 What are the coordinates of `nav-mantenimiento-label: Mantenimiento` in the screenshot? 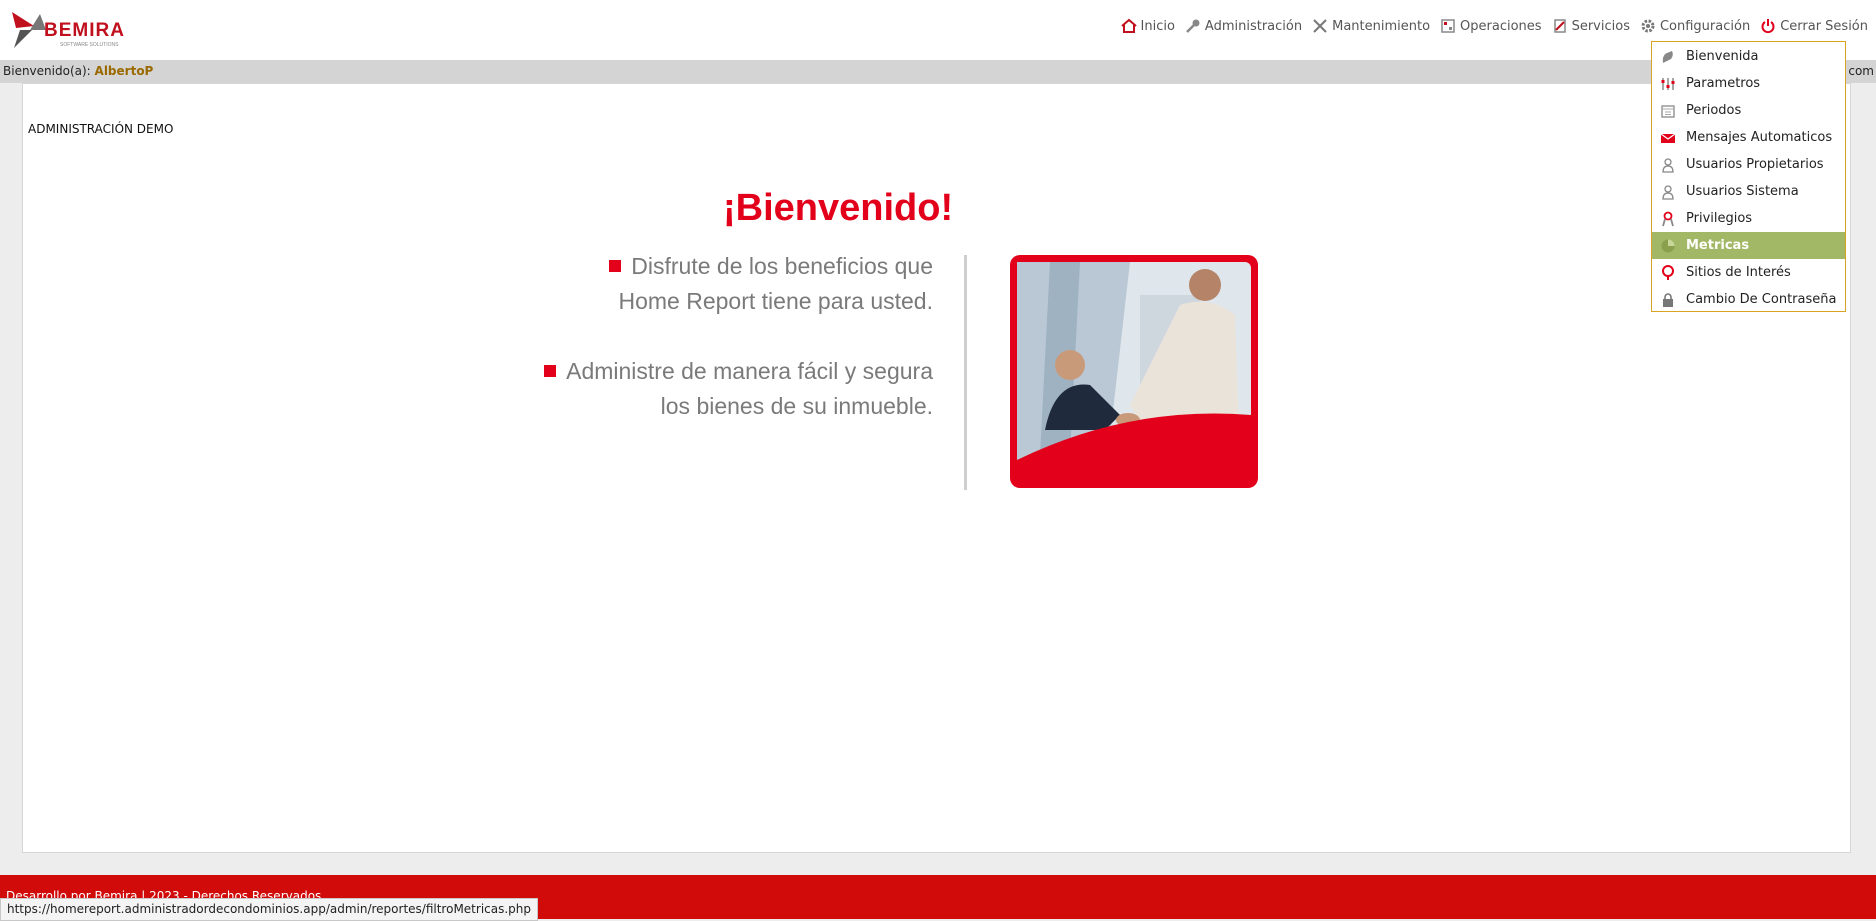 It's located at (1381, 26).